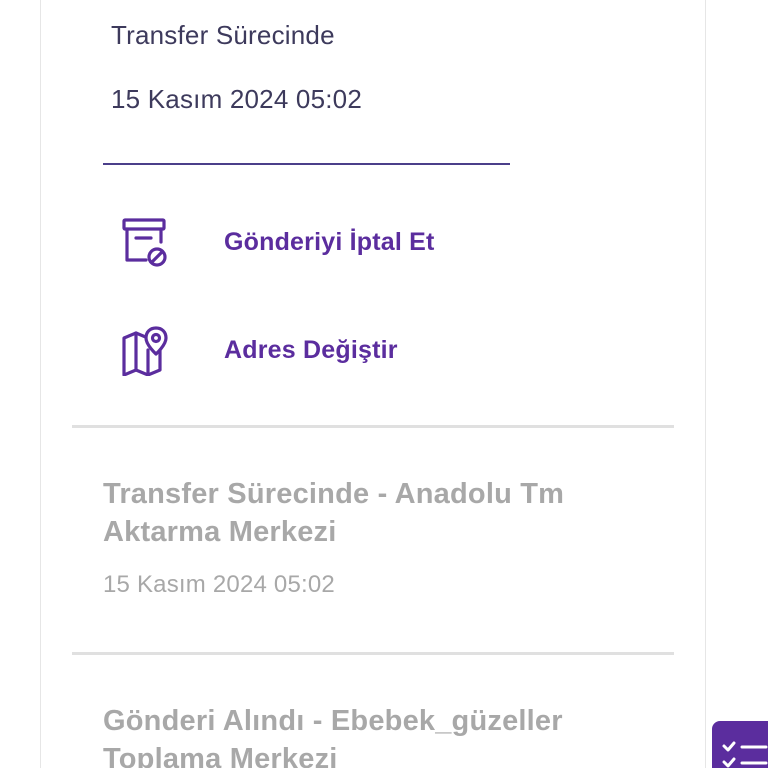 Image resolution: width=768 pixels, height=768 pixels. What do you see at coordinates (329, 241) in the screenshot?
I see `cancel-shipment-label: Gönderiyi İptal Et` at bounding box center [329, 241].